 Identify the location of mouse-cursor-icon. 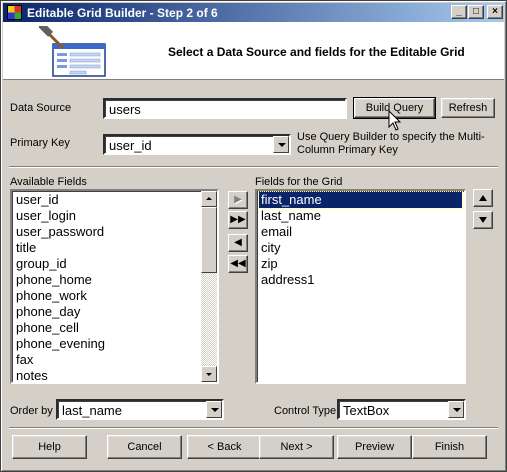
(395, 120).